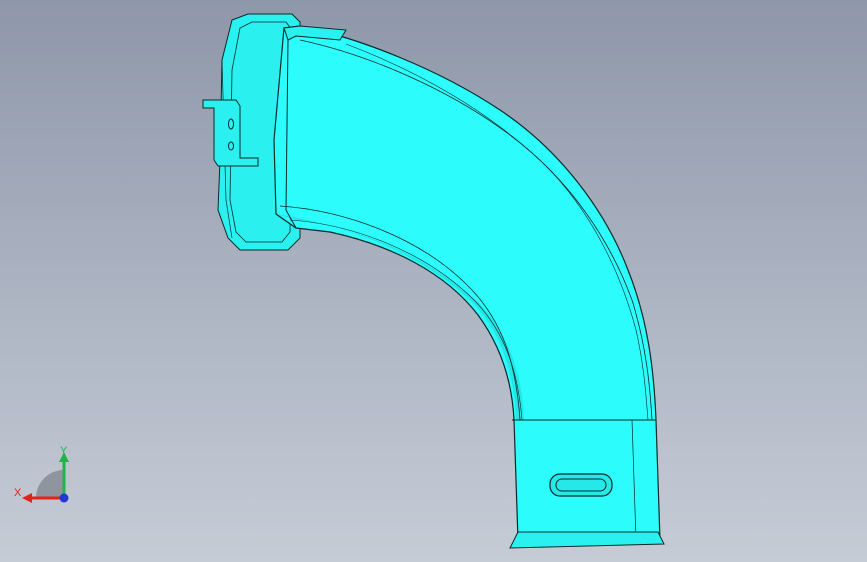 This screenshot has width=867, height=562. What do you see at coordinates (587, 540) in the screenshot?
I see `outlet-lip` at bounding box center [587, 540].